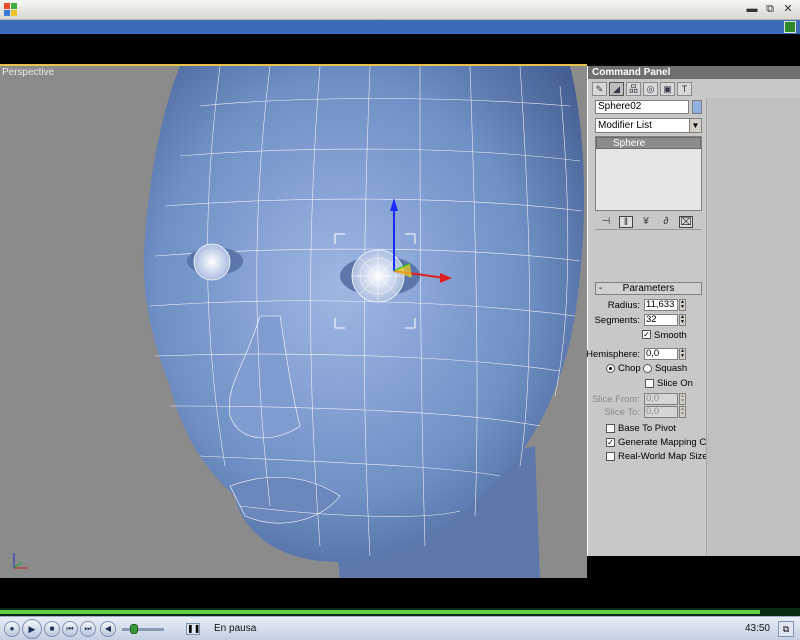 The height and width of the screenshot is (640, 800). I want to click on smooth-checkbox: ✓, so click(646, 334).